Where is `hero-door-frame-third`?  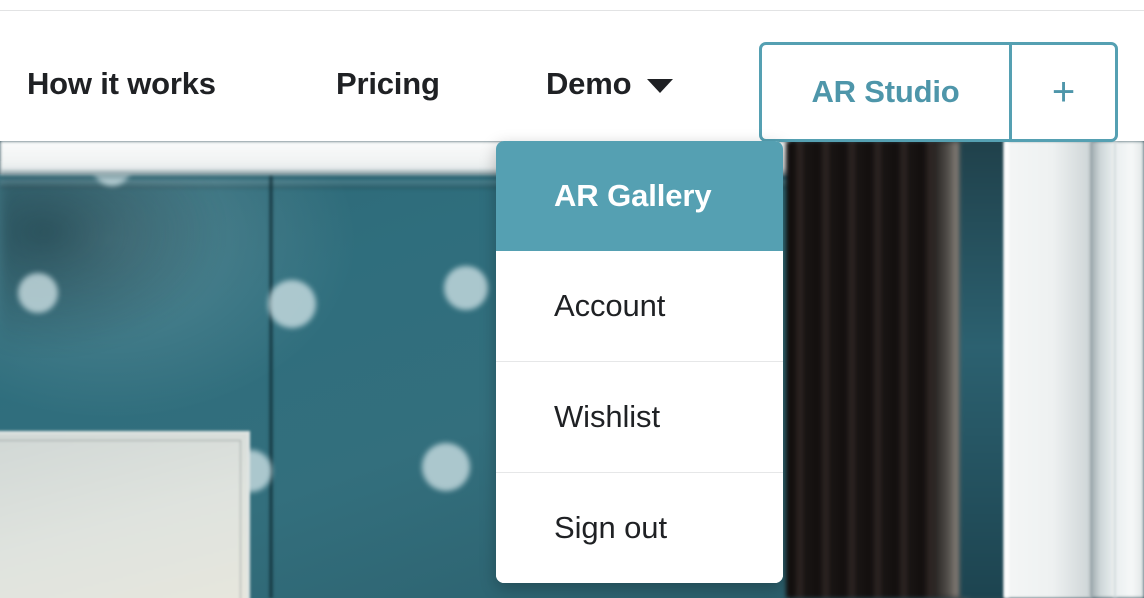
hero-door-frame-third is located at coordinates (1129, 369).